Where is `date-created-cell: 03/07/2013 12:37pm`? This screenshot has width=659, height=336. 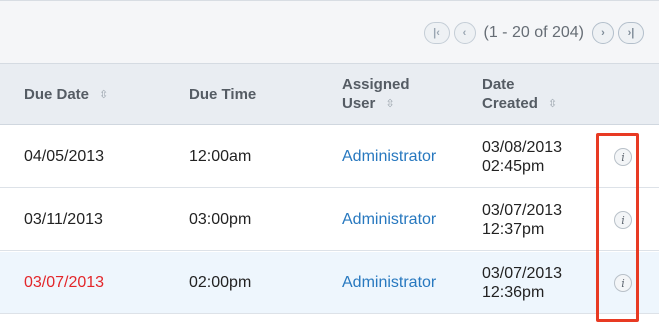
date-created-cell: 03/07/2013 12:37pm is located at coordinates (522, 220).